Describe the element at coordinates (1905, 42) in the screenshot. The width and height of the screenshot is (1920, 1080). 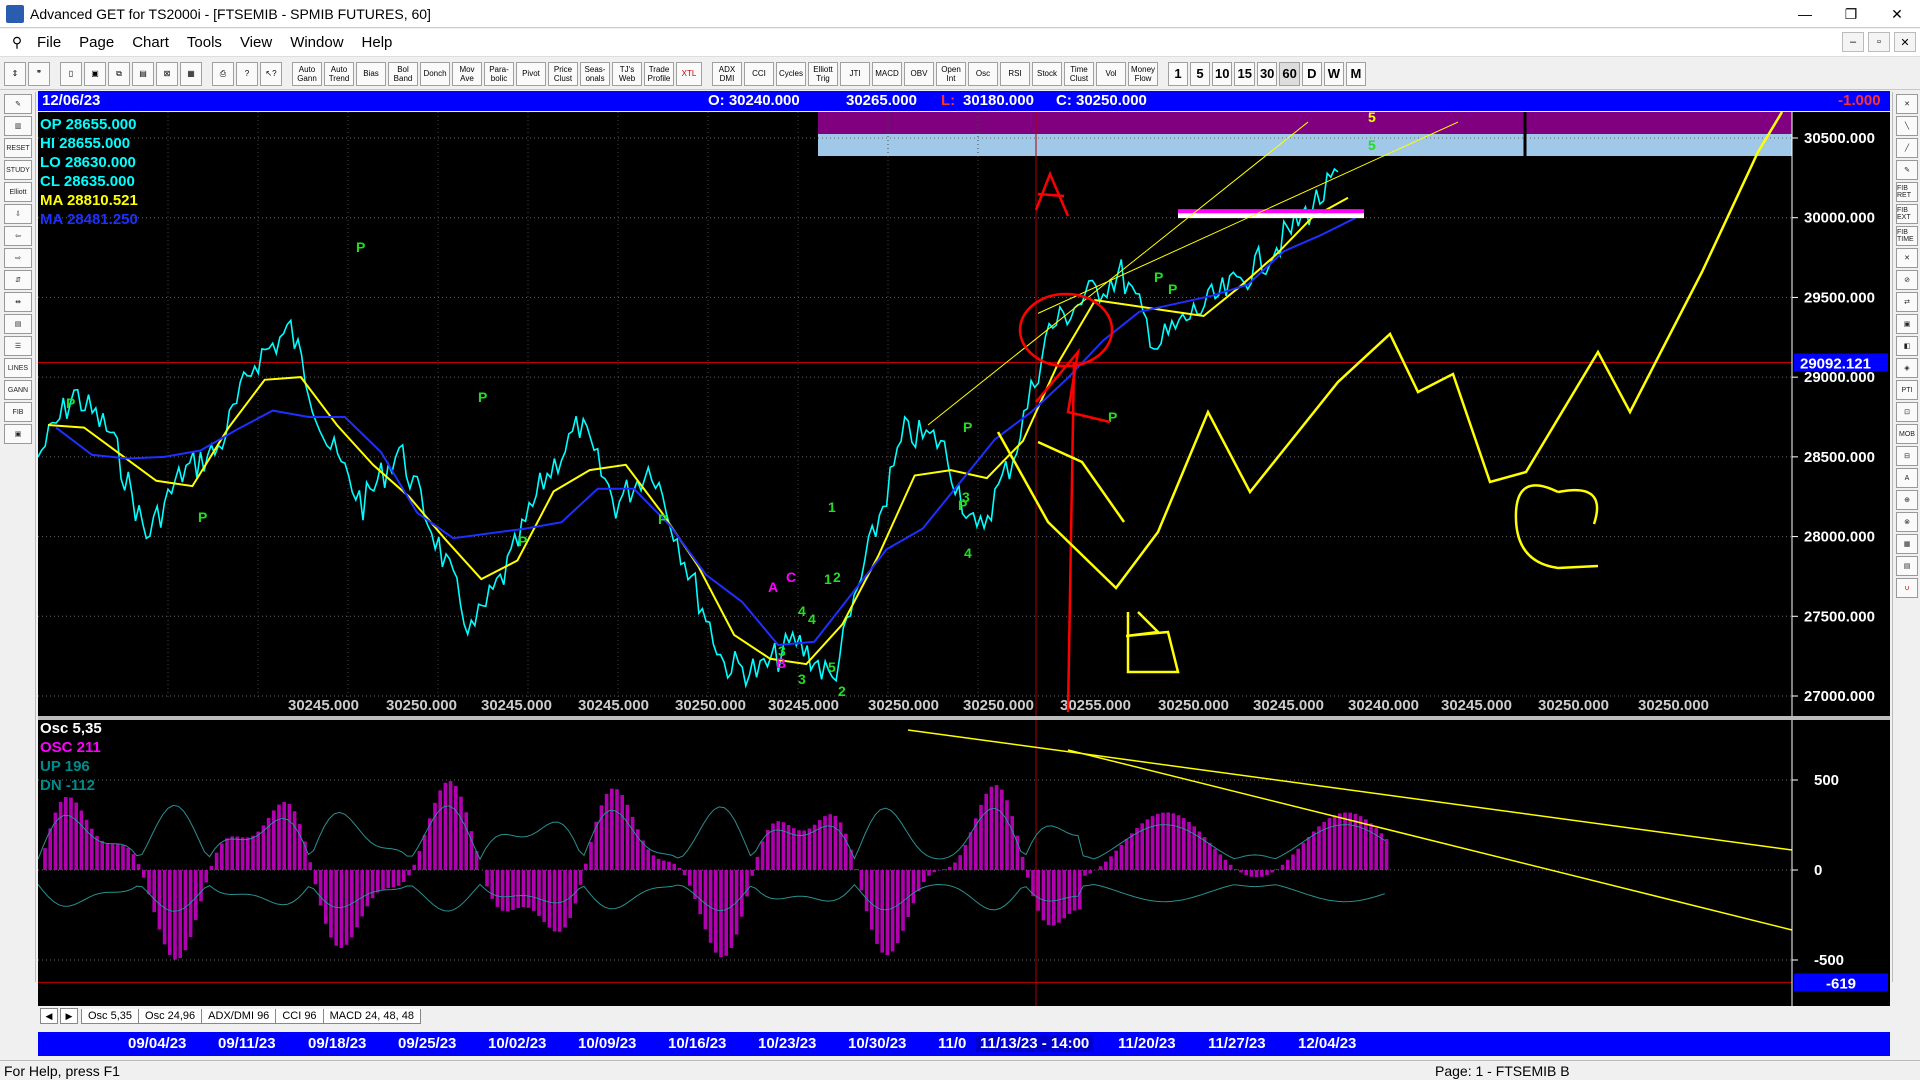
I see `mdi-close-button: ✕` at that location.